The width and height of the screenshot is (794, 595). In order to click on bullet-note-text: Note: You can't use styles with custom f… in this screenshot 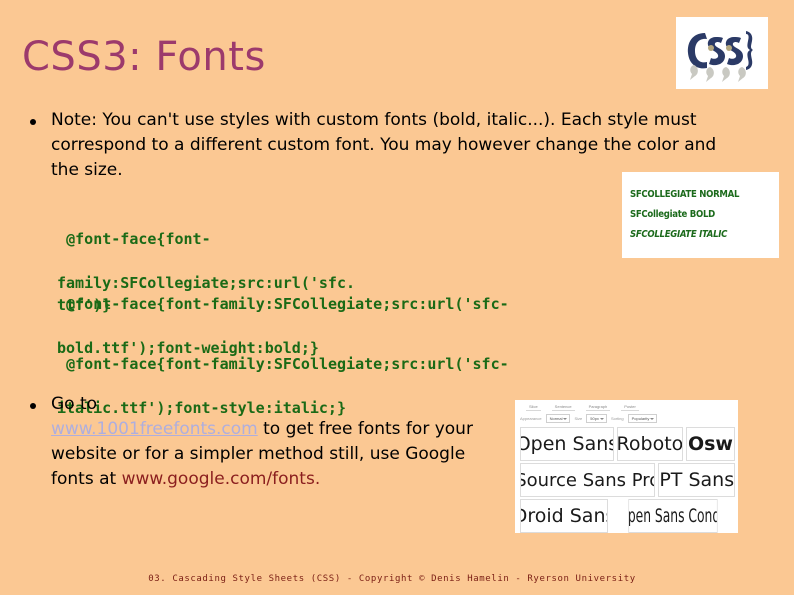, I will do `click(385, 145)`.